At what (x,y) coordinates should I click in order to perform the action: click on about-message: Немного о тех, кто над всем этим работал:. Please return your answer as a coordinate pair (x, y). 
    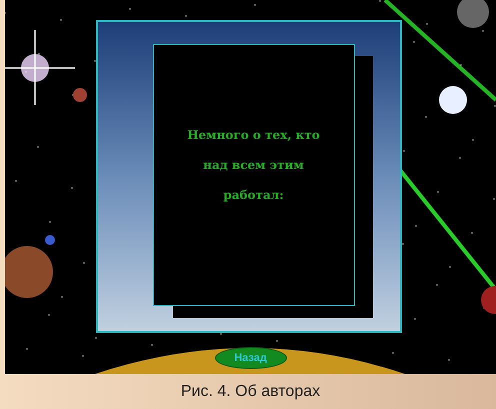
    Looking at the image, I should click on (253, 165).